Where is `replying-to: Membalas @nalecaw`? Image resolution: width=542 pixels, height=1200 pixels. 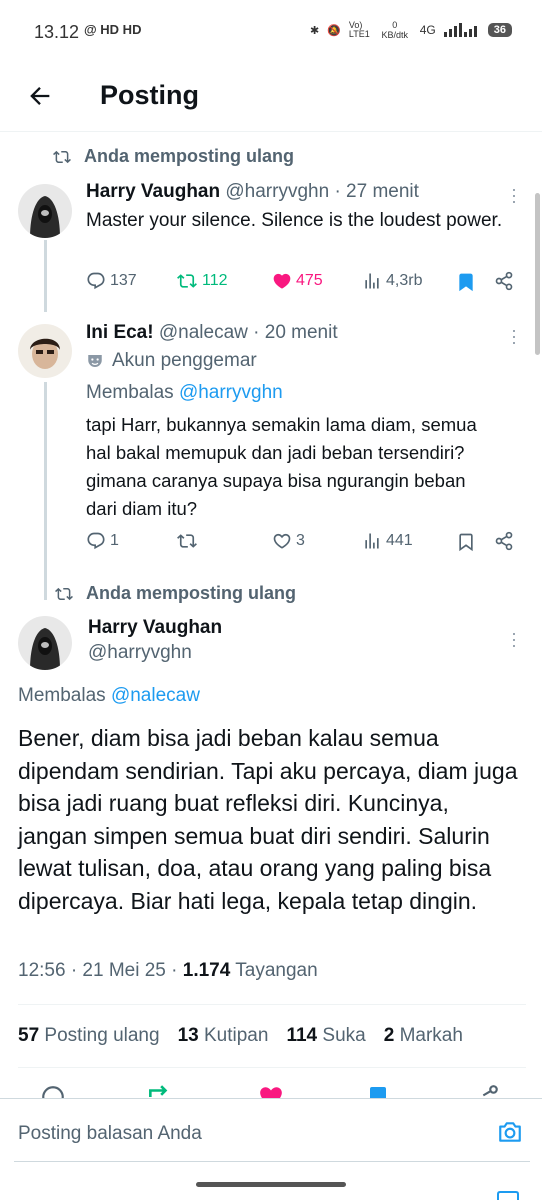 replying-to: Membalas @nalecaw is located at coordinates (109, 696).